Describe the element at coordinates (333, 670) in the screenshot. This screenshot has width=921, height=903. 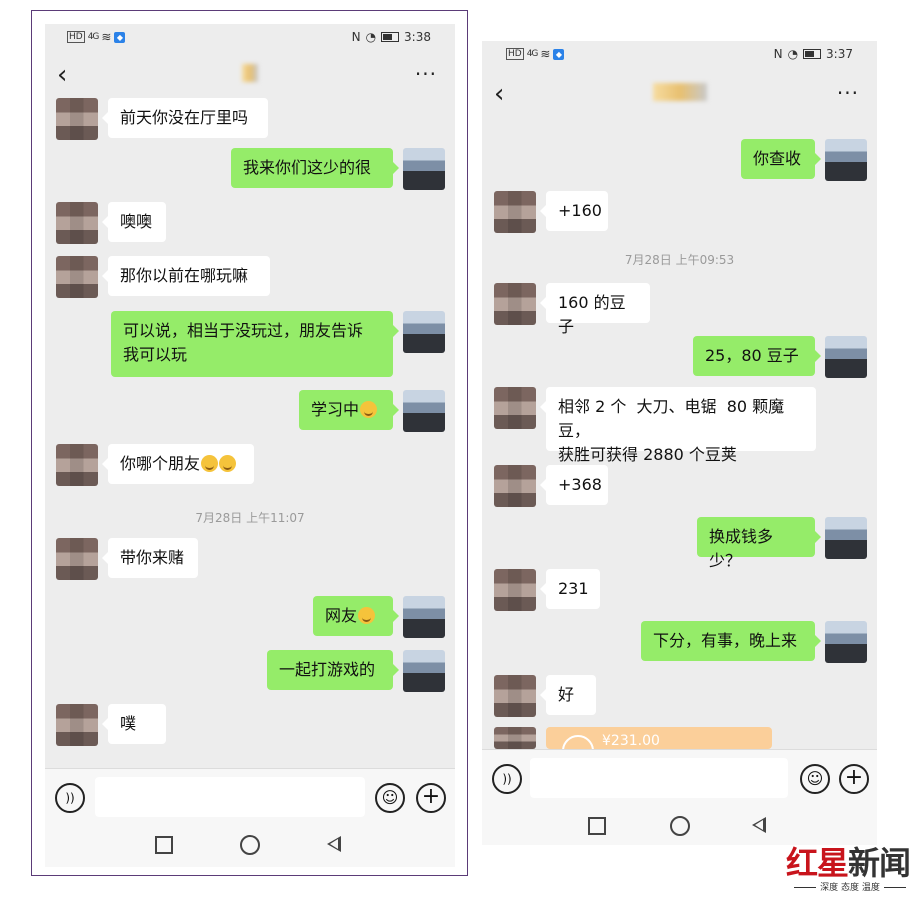
I see `outgoing-message-bubble: 一起打游戏的` at that location.